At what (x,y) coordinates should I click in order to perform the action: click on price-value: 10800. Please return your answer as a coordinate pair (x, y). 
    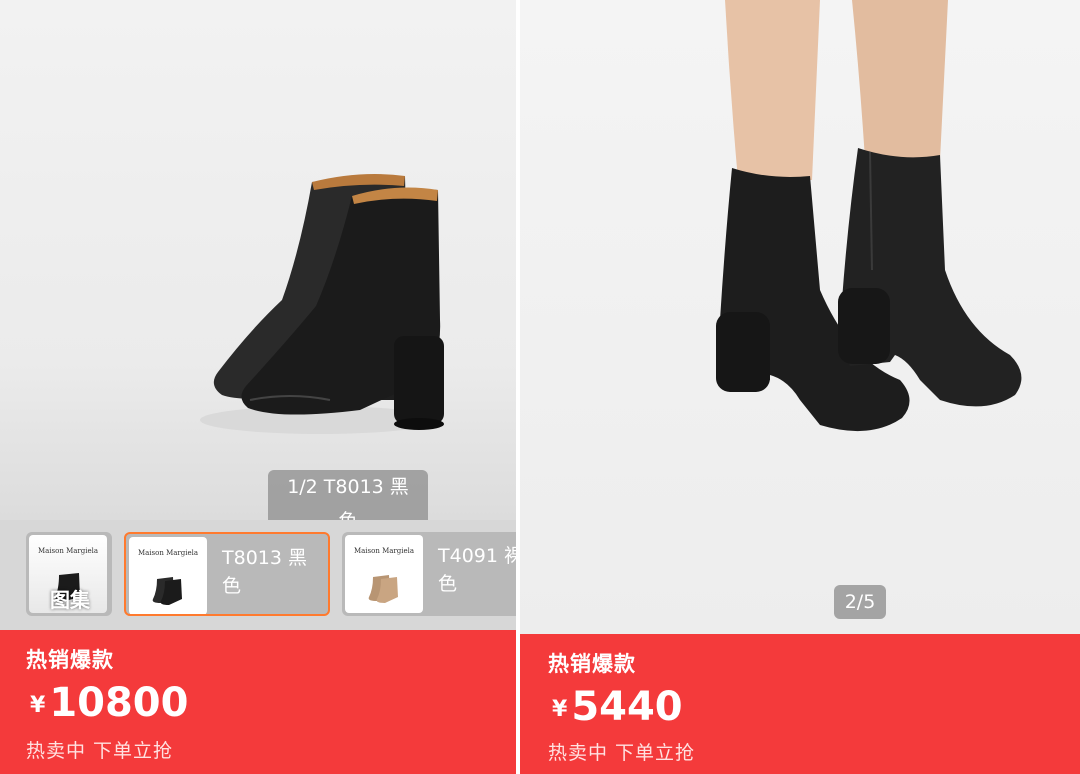
    Looking at the image, I should click on (119, 703).